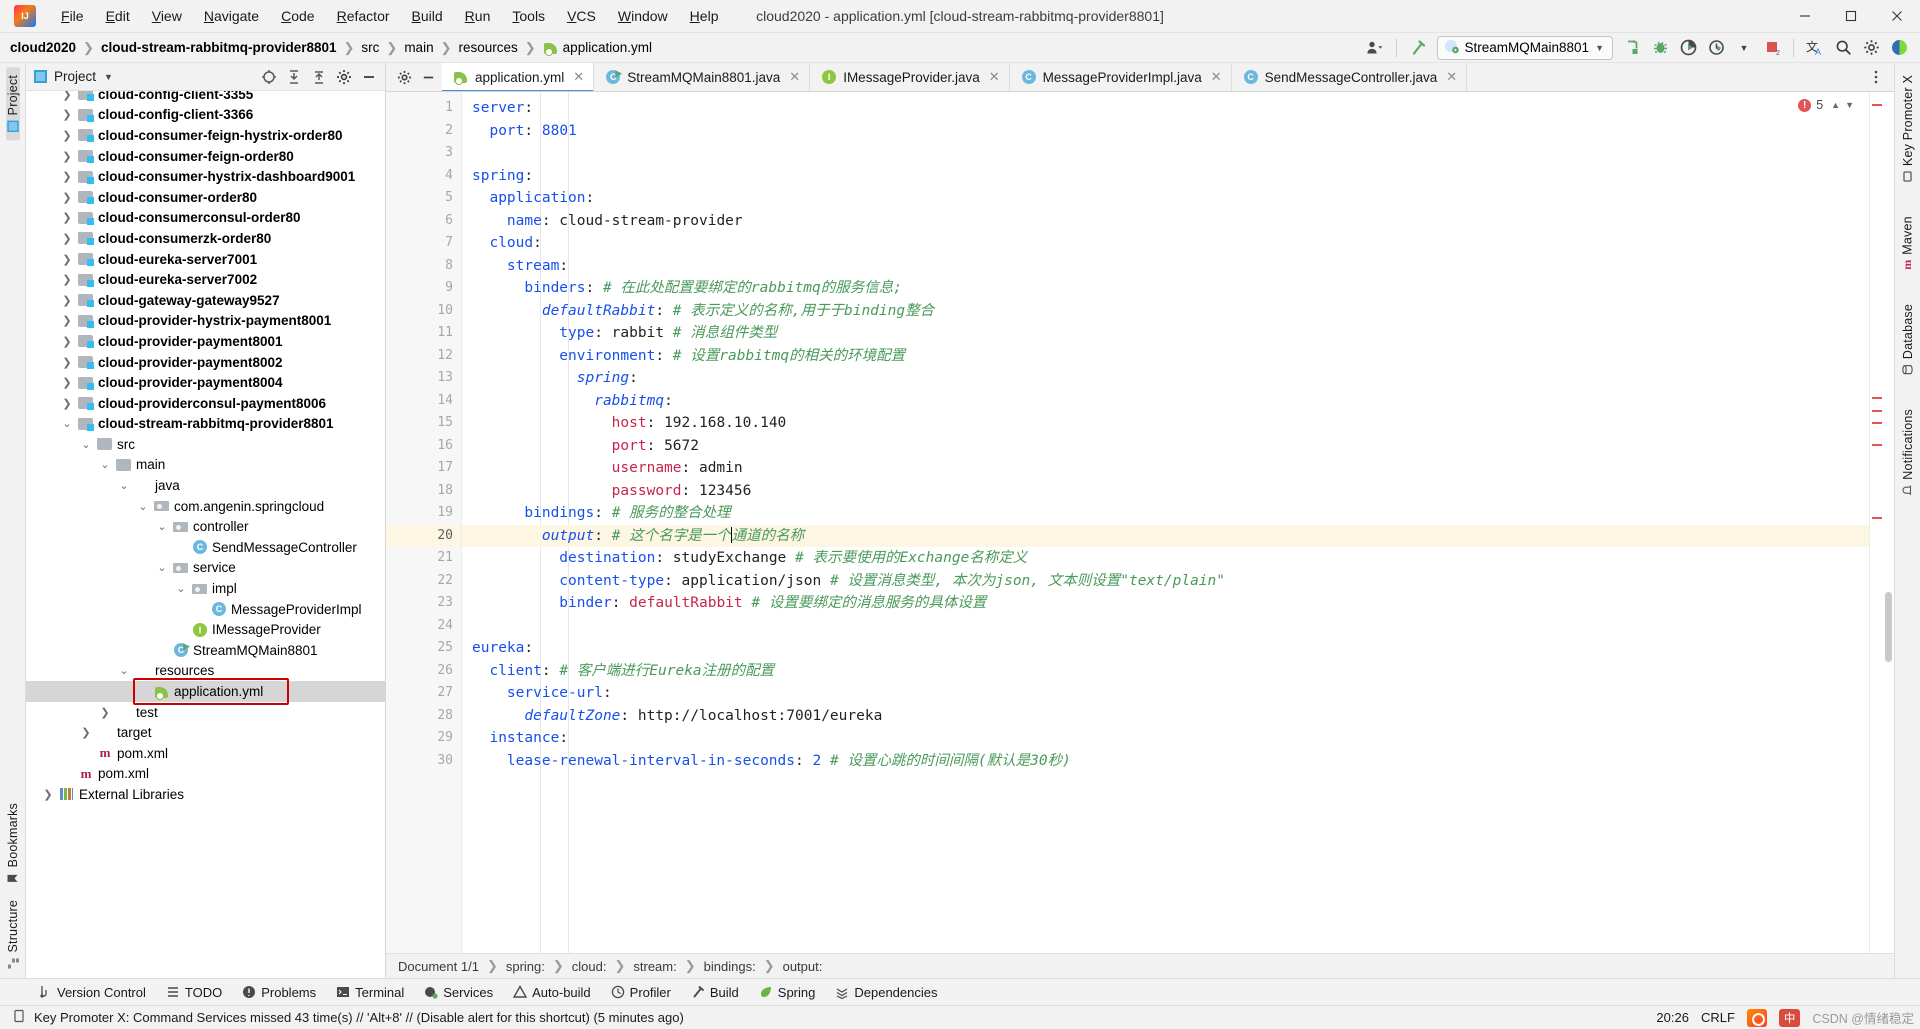  Describe the element at coordinates (427, 243) in the screenshot. I see `line-number-7: 7⊟` at that location.